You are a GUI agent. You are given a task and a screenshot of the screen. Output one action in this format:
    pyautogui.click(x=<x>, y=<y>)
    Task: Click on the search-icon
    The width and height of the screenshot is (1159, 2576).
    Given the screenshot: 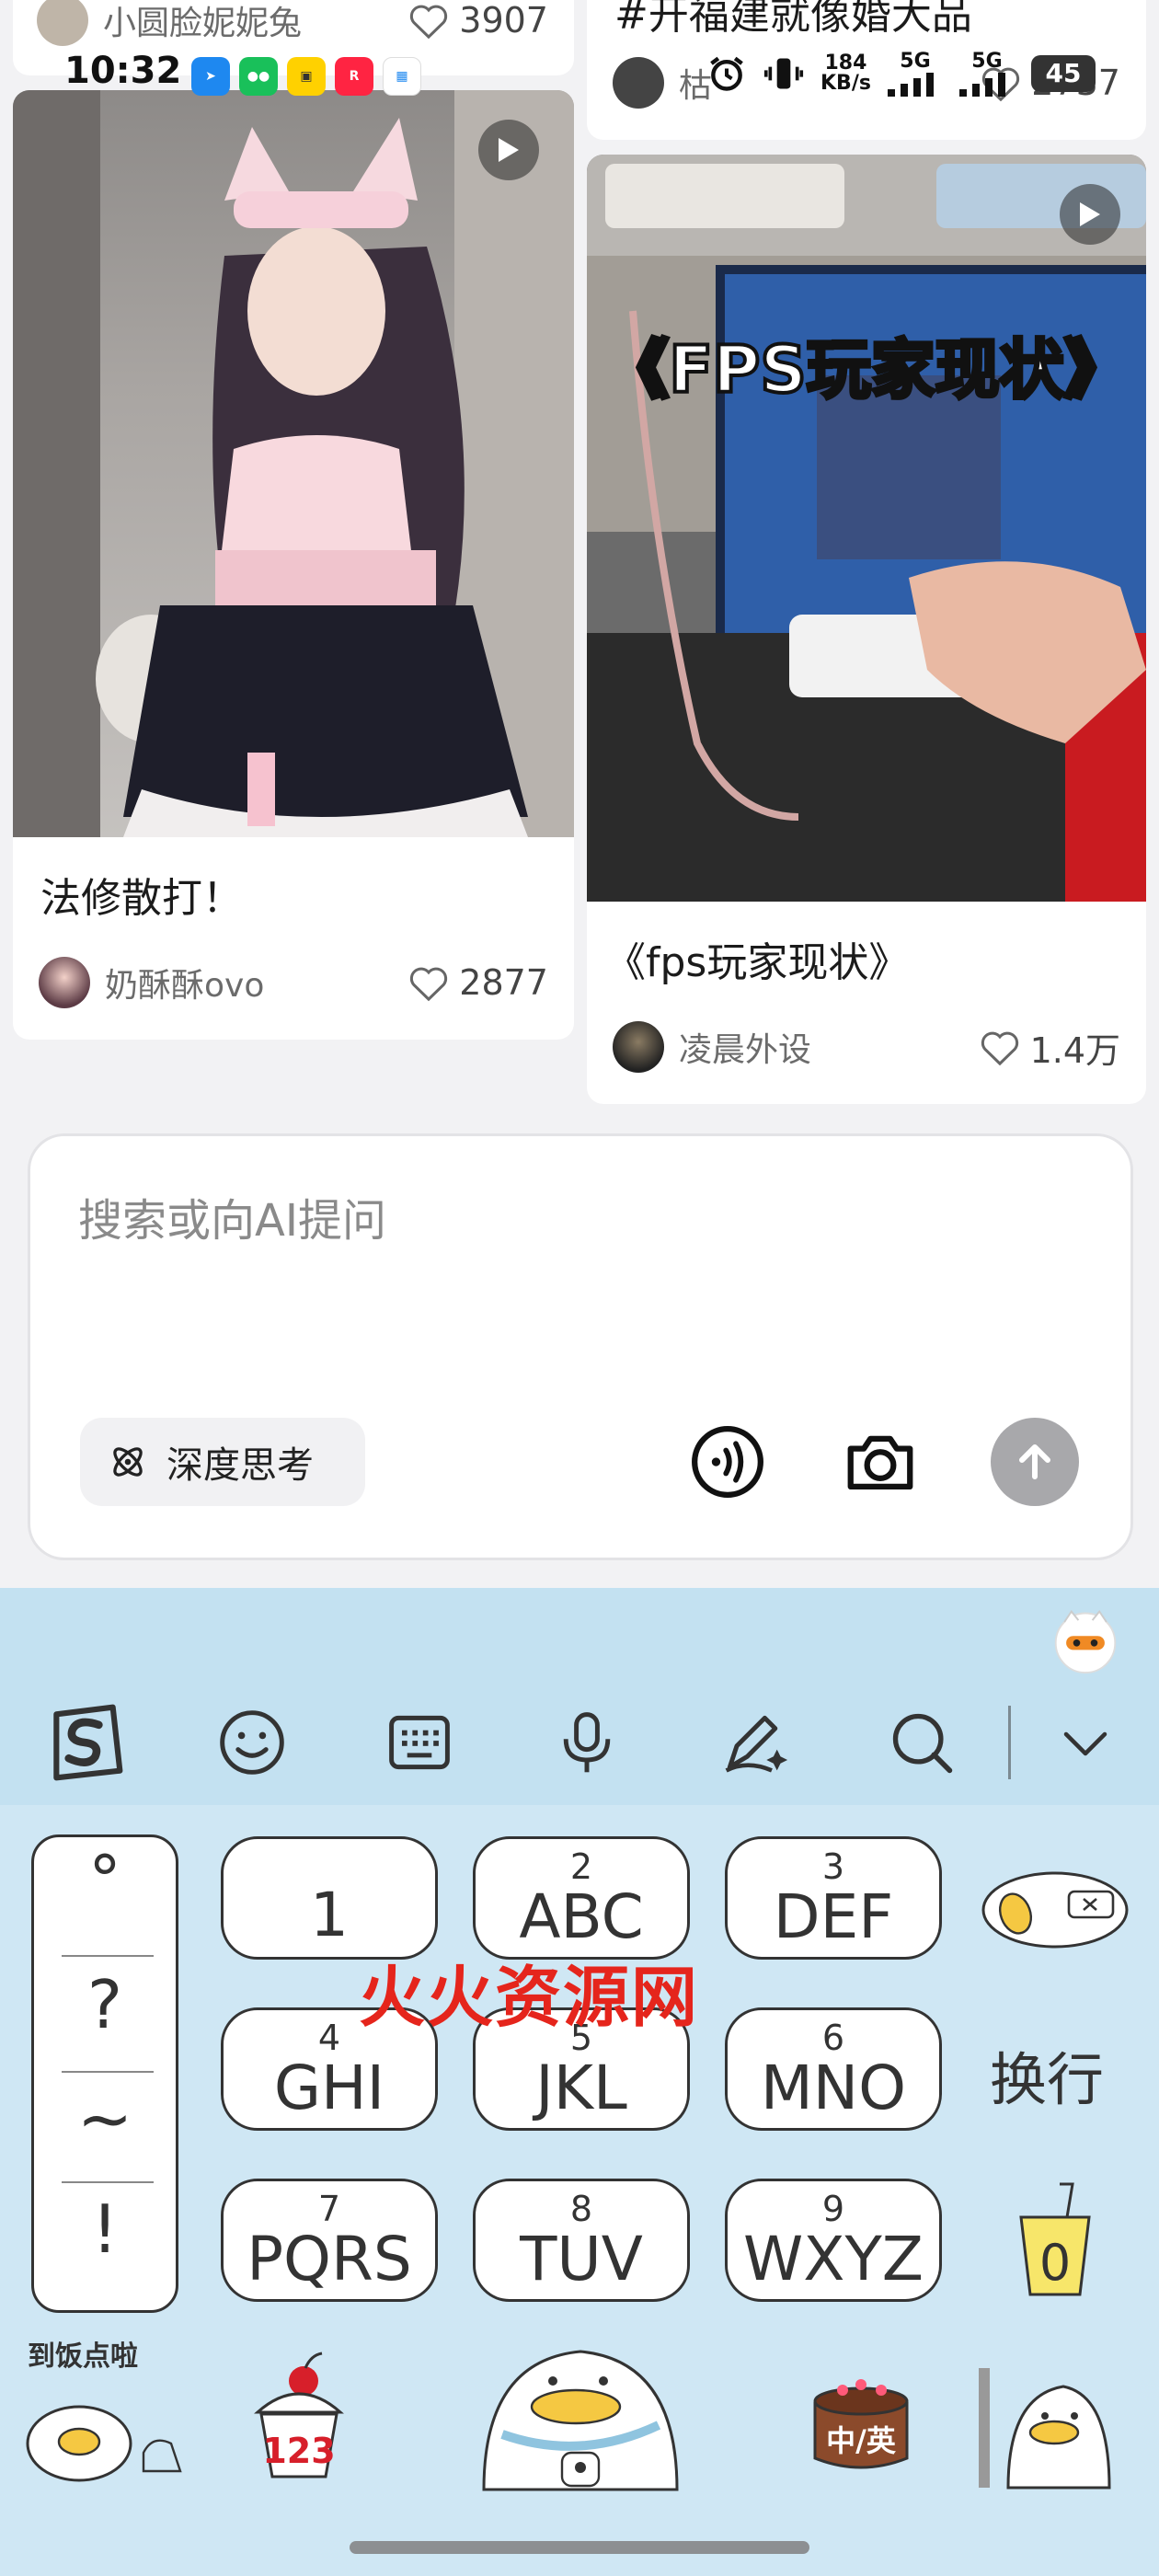 What is the action you would take?
    pyautogui.click(x=922, y=1743)
    